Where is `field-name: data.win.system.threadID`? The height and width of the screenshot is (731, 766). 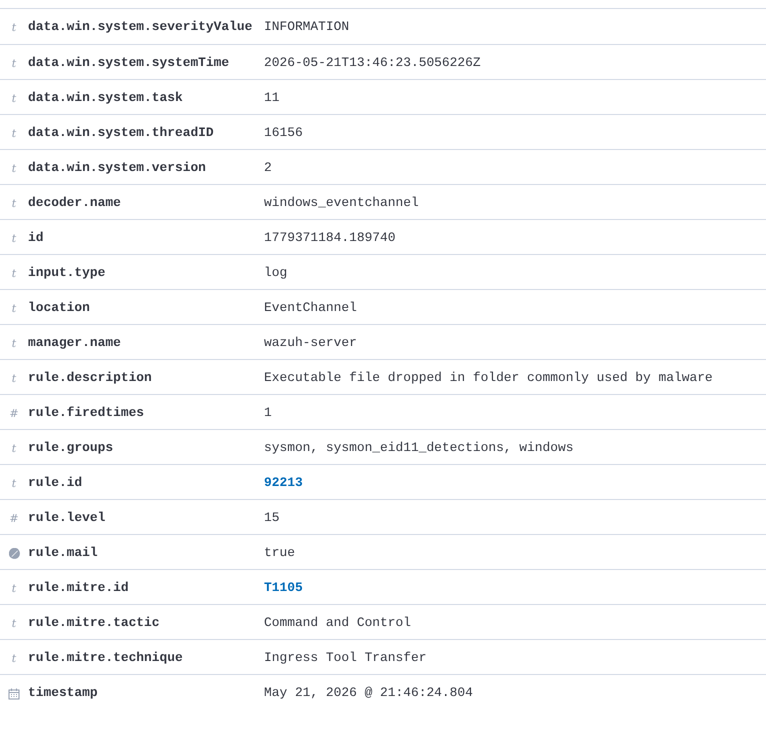 field-name: data.win.system.threadID is located at coordinates (121, 133).